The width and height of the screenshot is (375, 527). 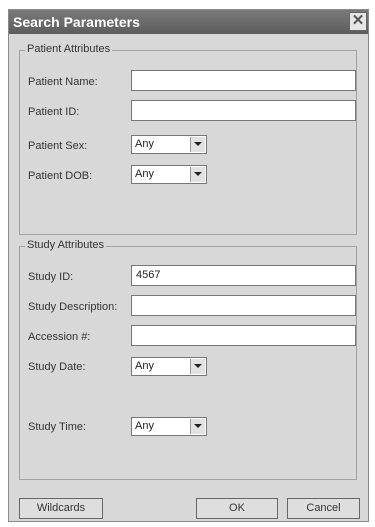 What do you see at coordinates (144, 426) in the screenshot?
I see `study-time-value: Any` at bounding box center [144, 426].